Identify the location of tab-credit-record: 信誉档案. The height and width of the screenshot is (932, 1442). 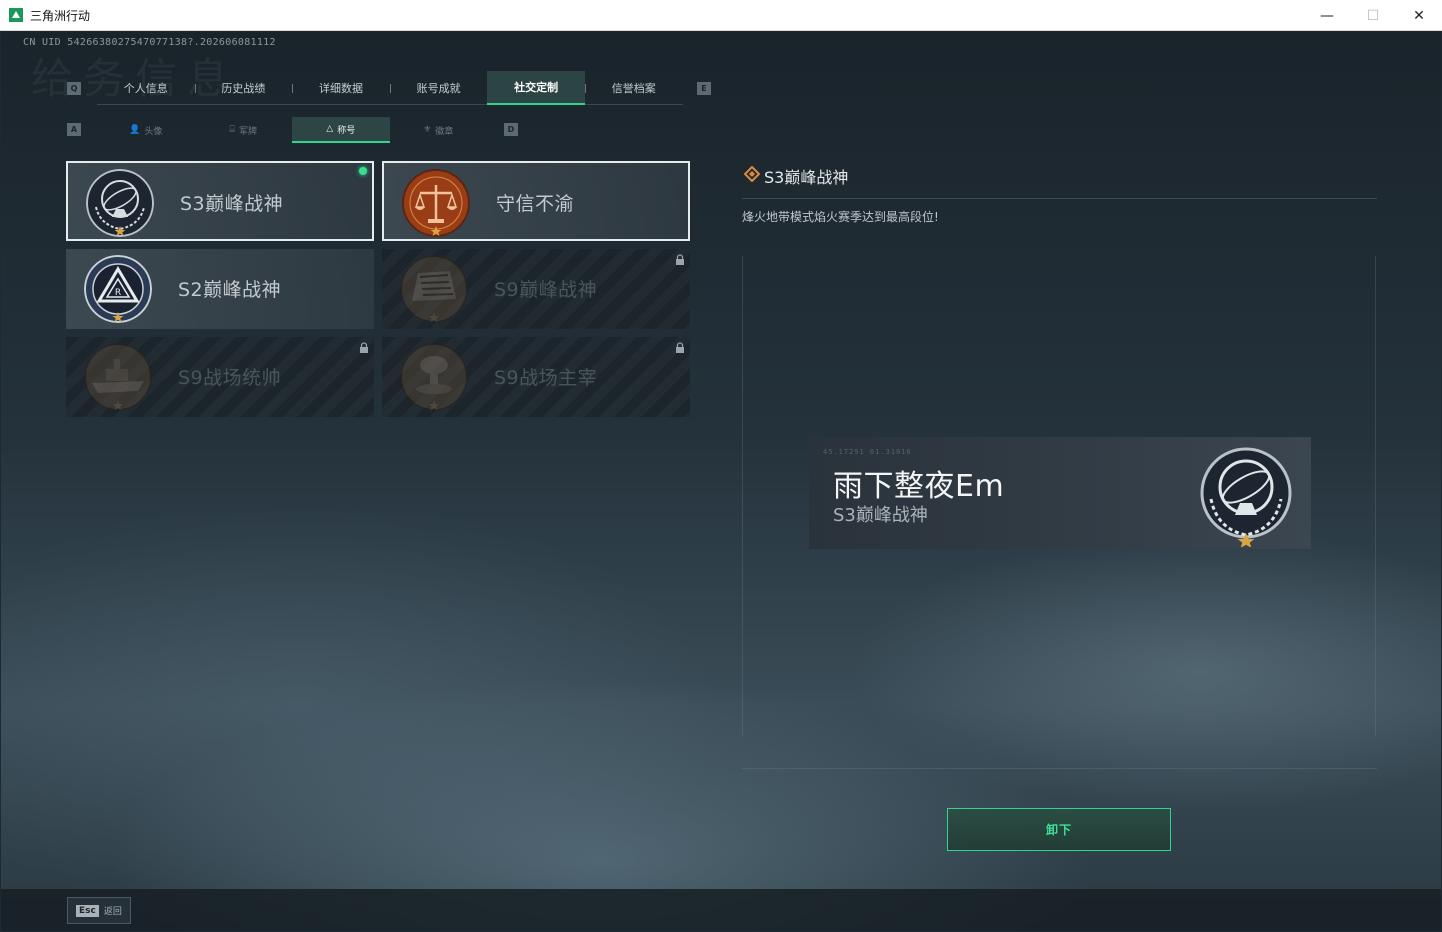
(633, 88).